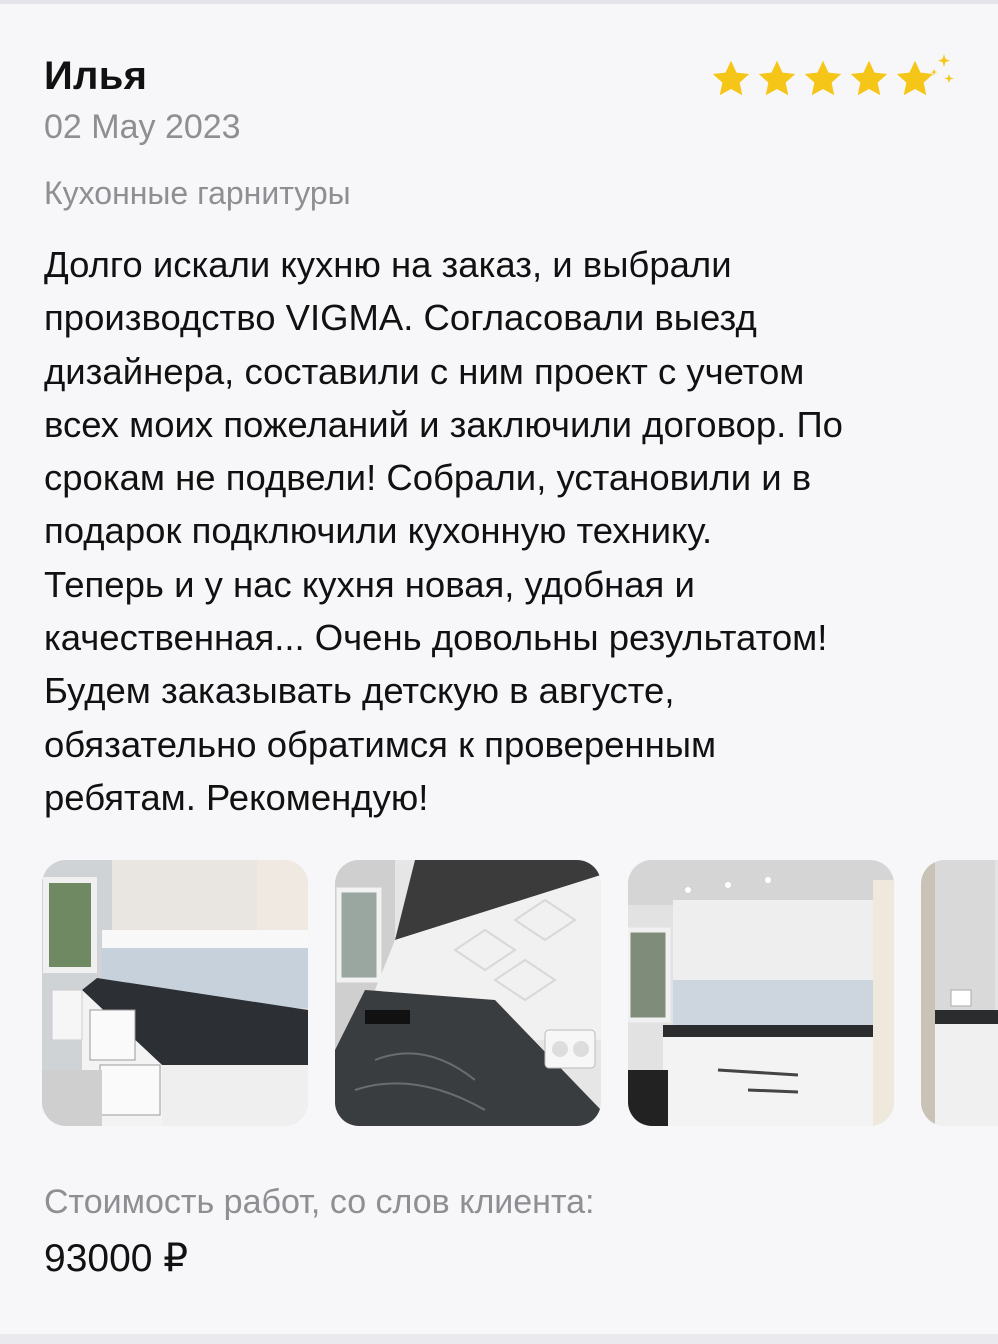 Image resolution: width=998 pixels, height=1344 pixels. I want to click on cost-value: 93000 ₽, so click(116, 1258).